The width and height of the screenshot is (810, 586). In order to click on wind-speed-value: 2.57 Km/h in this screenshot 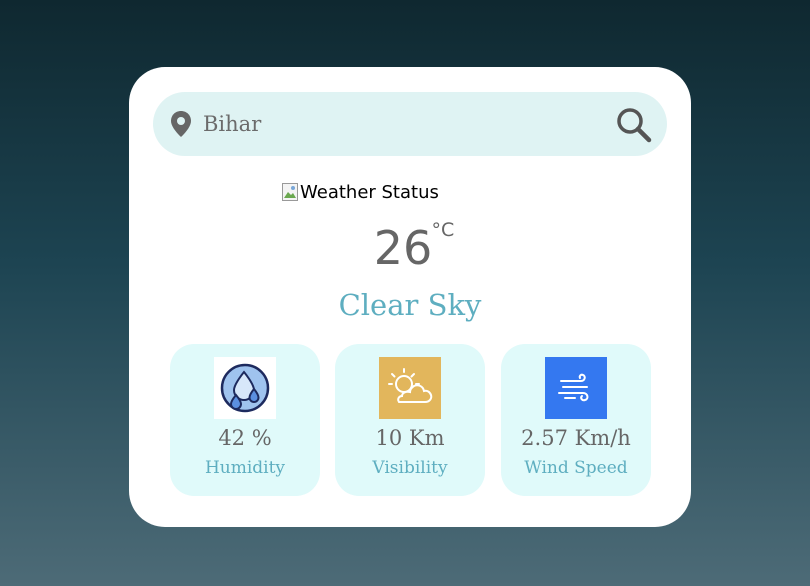, I will do `click(576, 438)`.